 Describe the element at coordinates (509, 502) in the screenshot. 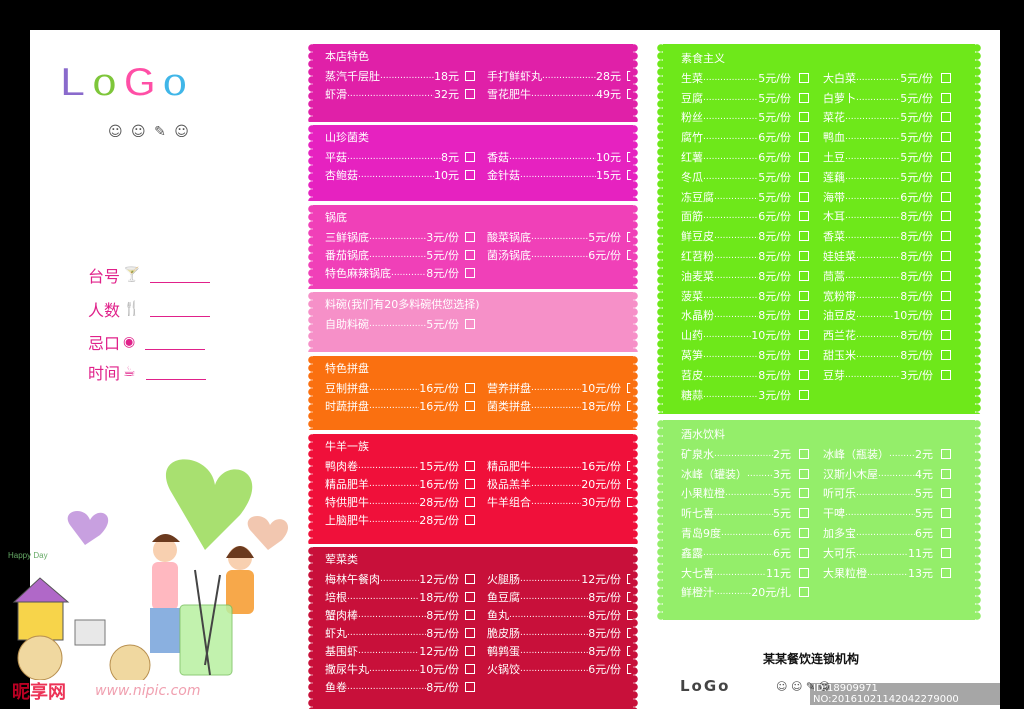

I see `item-name: 牛羊组合` at that location.